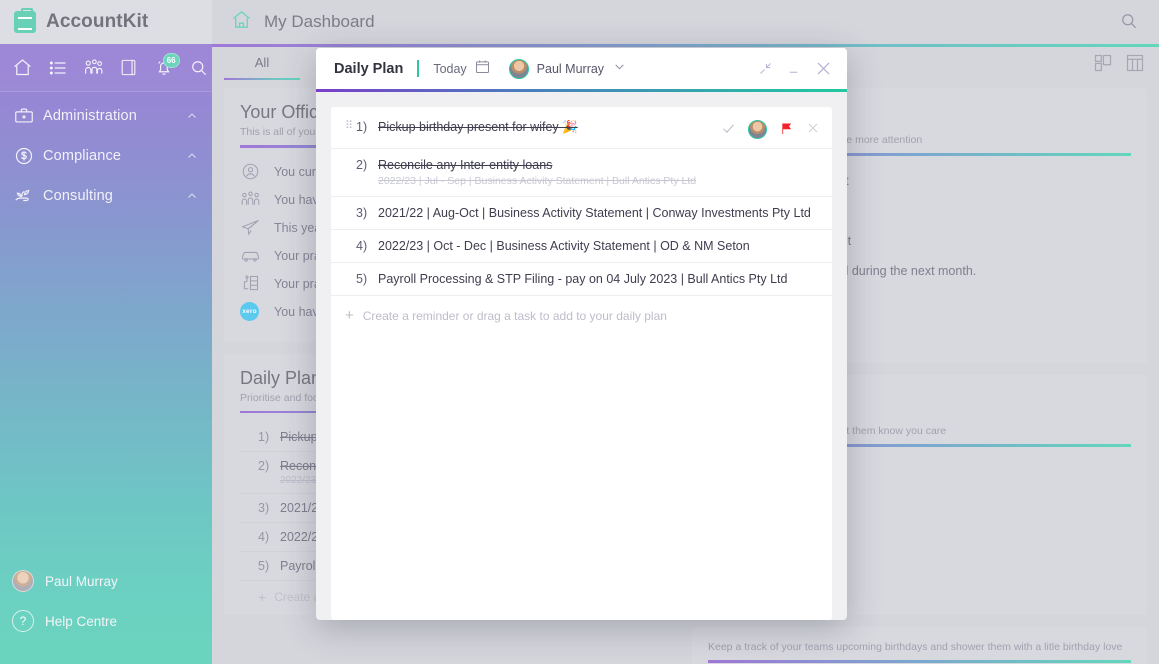  What do you see at coordinates (350, 126) in the screenshot?
I see `drag-handle-icon: ⠿` at bounding box center [350, 126].